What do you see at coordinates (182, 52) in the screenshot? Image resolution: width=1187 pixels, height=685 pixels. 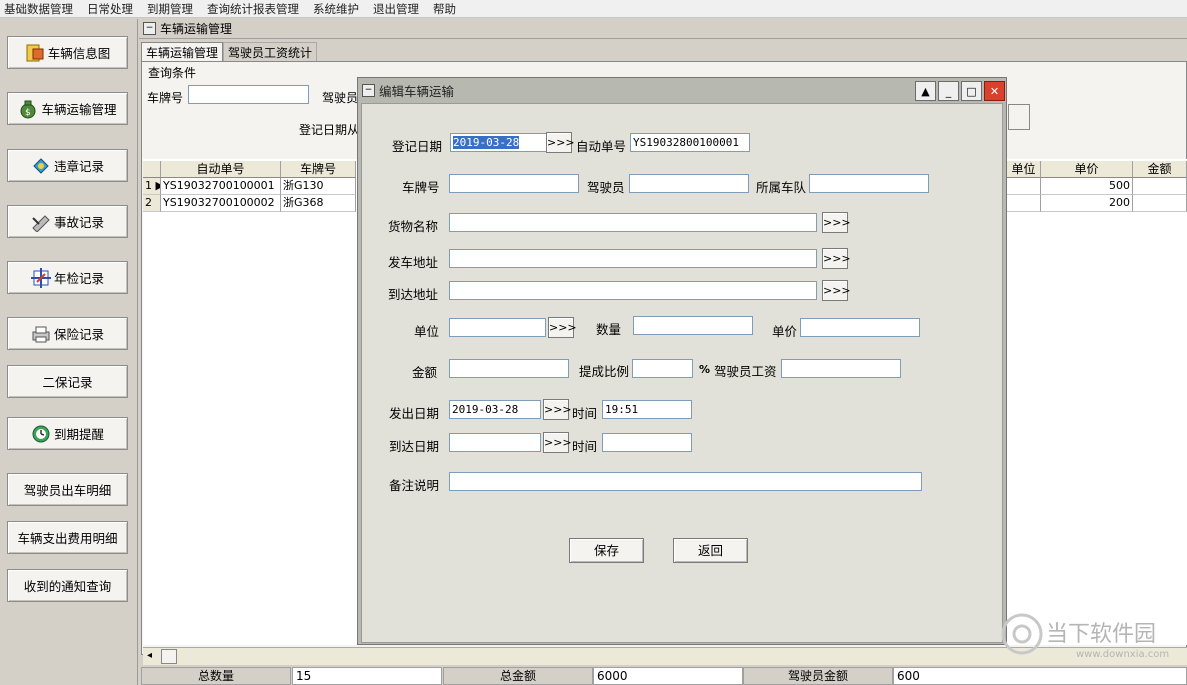 I see `tab-transport-management: 车辆运输管理` at bounding box center [182, 52].